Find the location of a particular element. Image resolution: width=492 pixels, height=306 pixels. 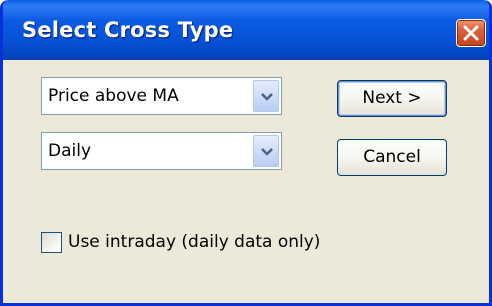

period-value: Daily is located at coordinates (70, 151).